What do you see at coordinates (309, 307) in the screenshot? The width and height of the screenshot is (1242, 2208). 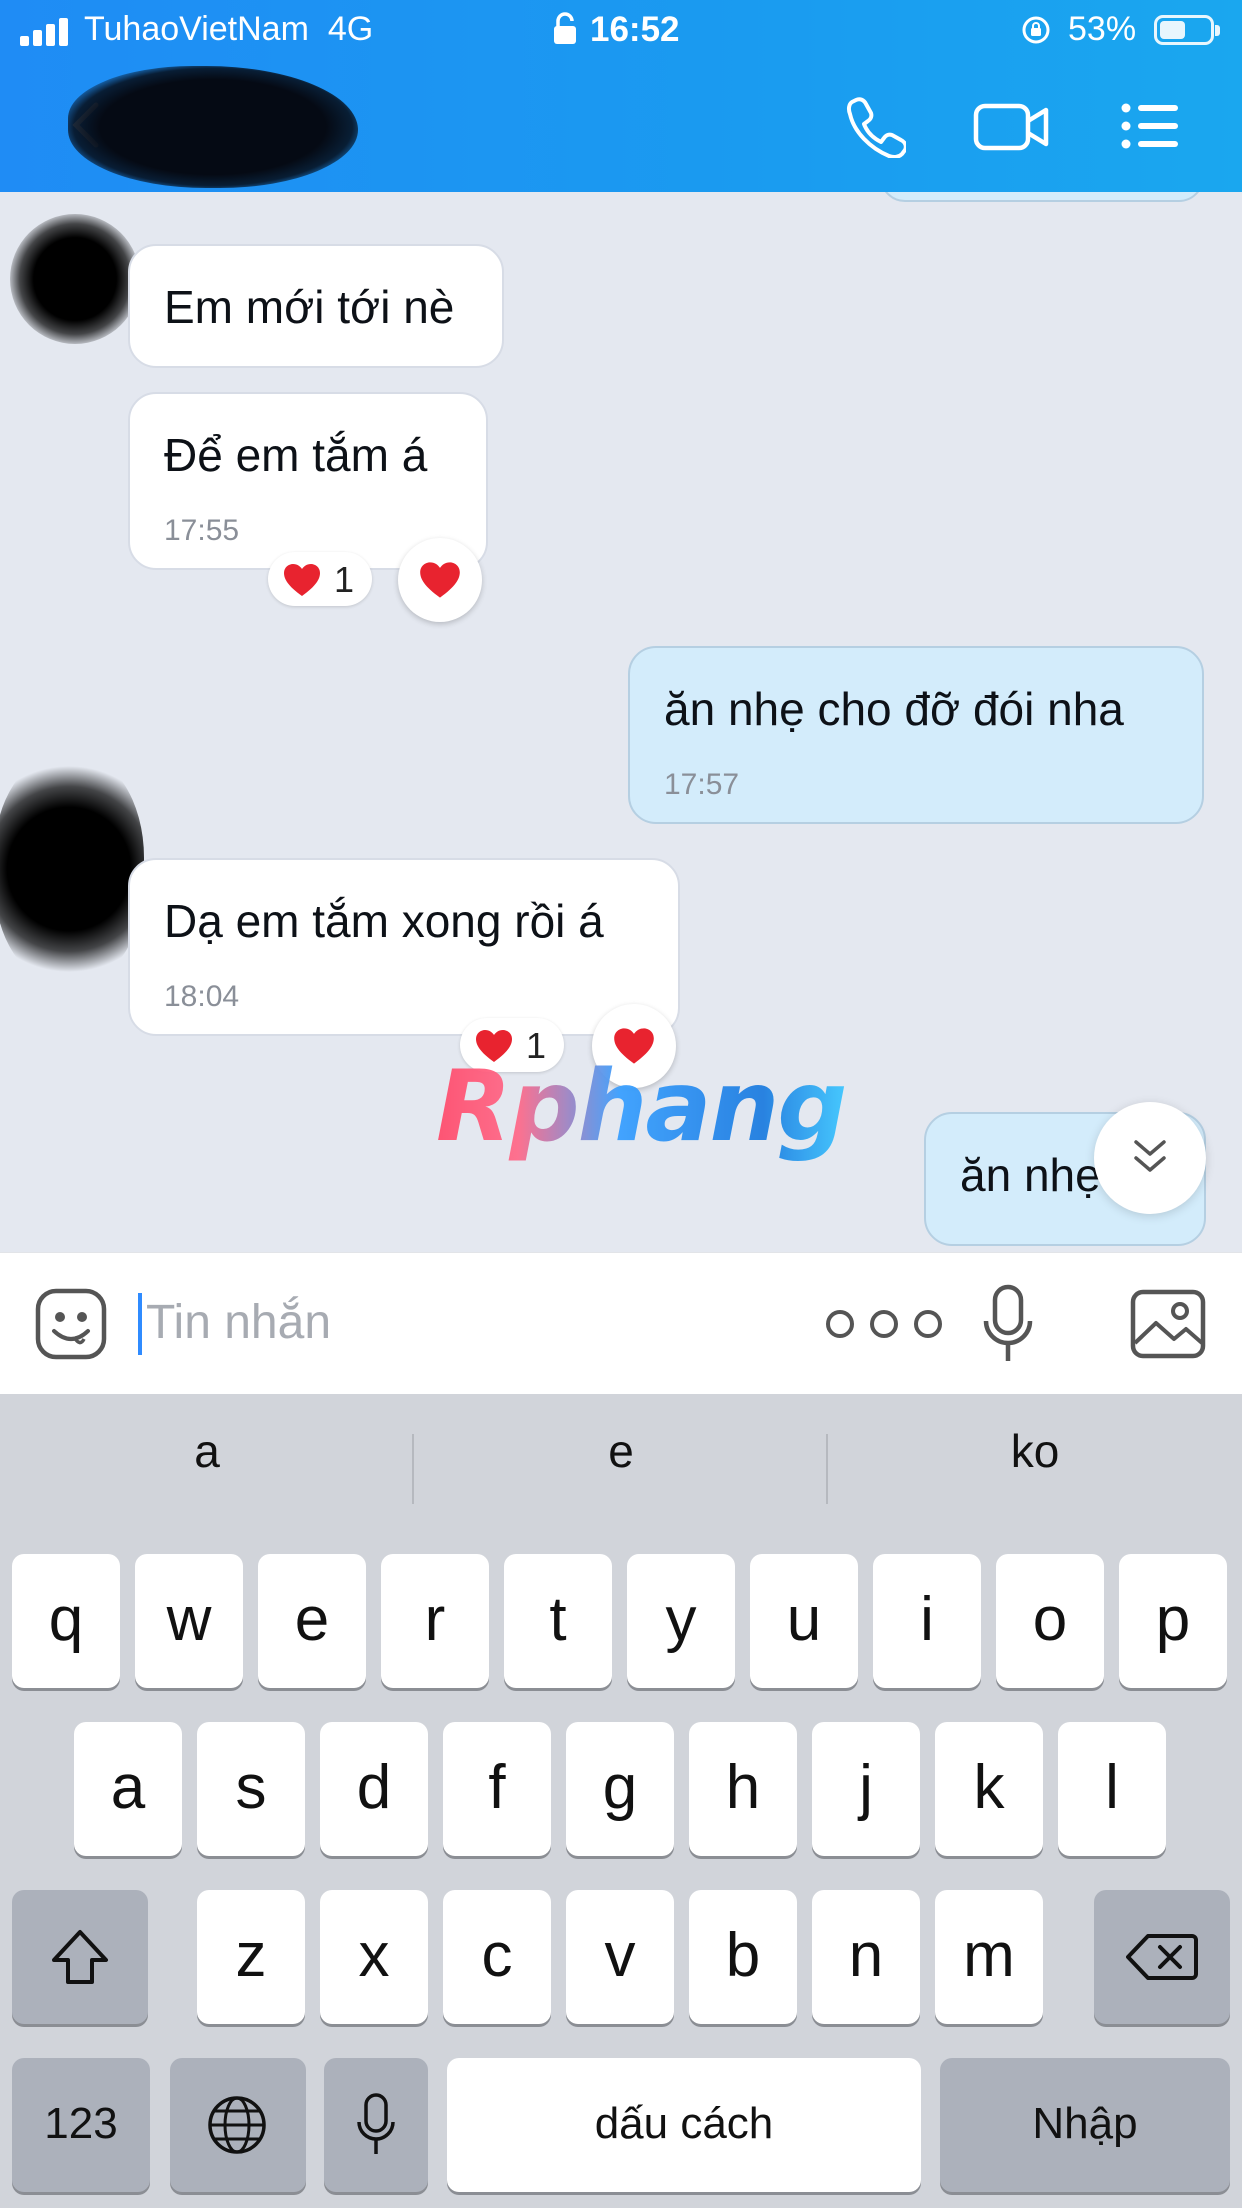 I see `message-text: Em mới tới nè` at bounding box center [309, 307].